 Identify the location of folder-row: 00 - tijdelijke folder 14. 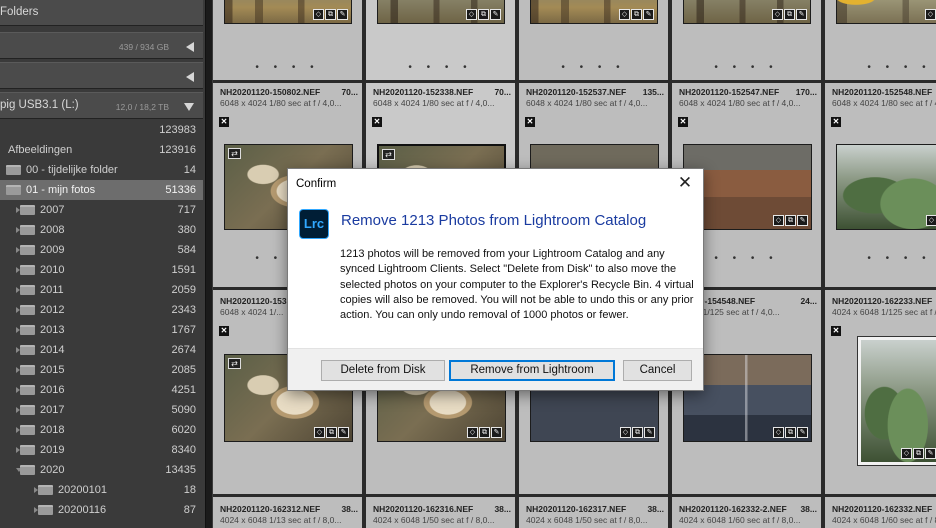
(101, 170).